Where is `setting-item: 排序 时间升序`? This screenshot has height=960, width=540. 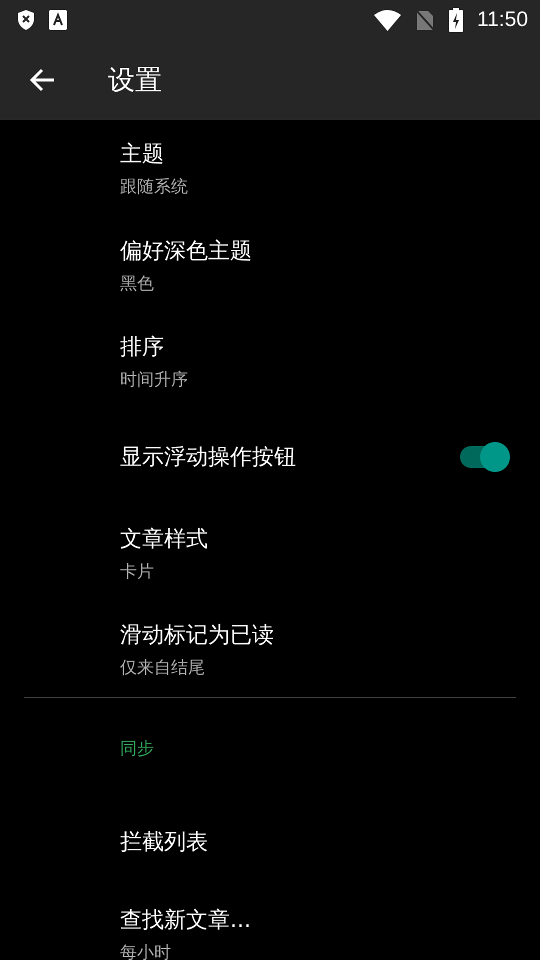
setting-item: 排序 时间升序 is located at coordinates (270, 361).